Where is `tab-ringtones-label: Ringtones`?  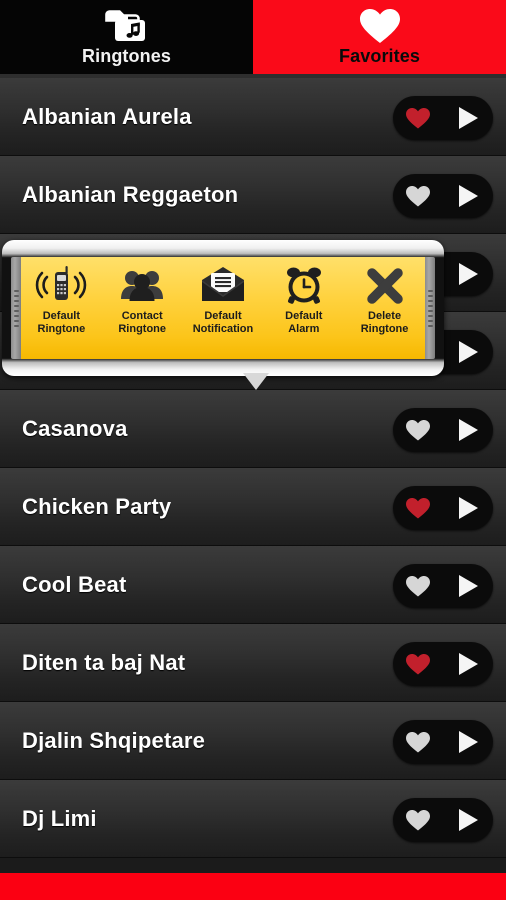
tab-ringtones-label: Ringtones is located at coordinates (126, 56).